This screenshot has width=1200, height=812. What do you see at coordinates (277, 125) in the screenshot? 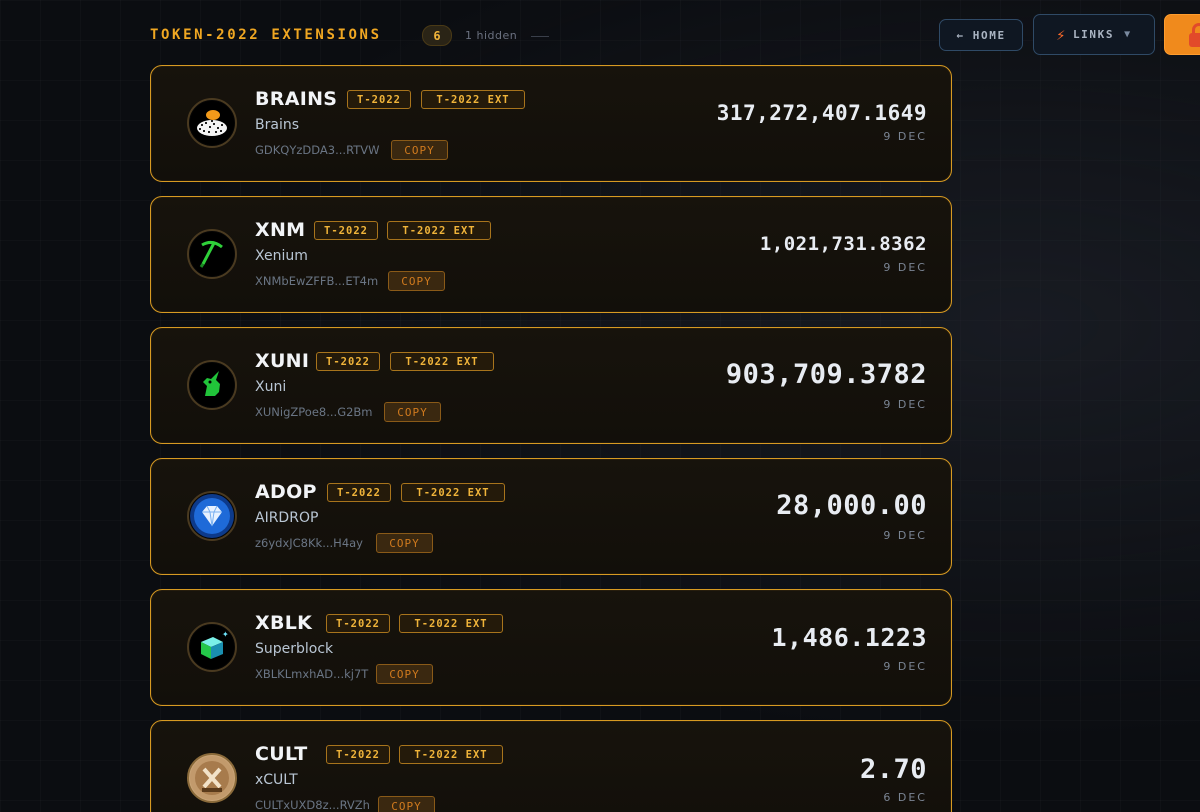
I see `token-name: Brains` at bounding box center [277, 125].